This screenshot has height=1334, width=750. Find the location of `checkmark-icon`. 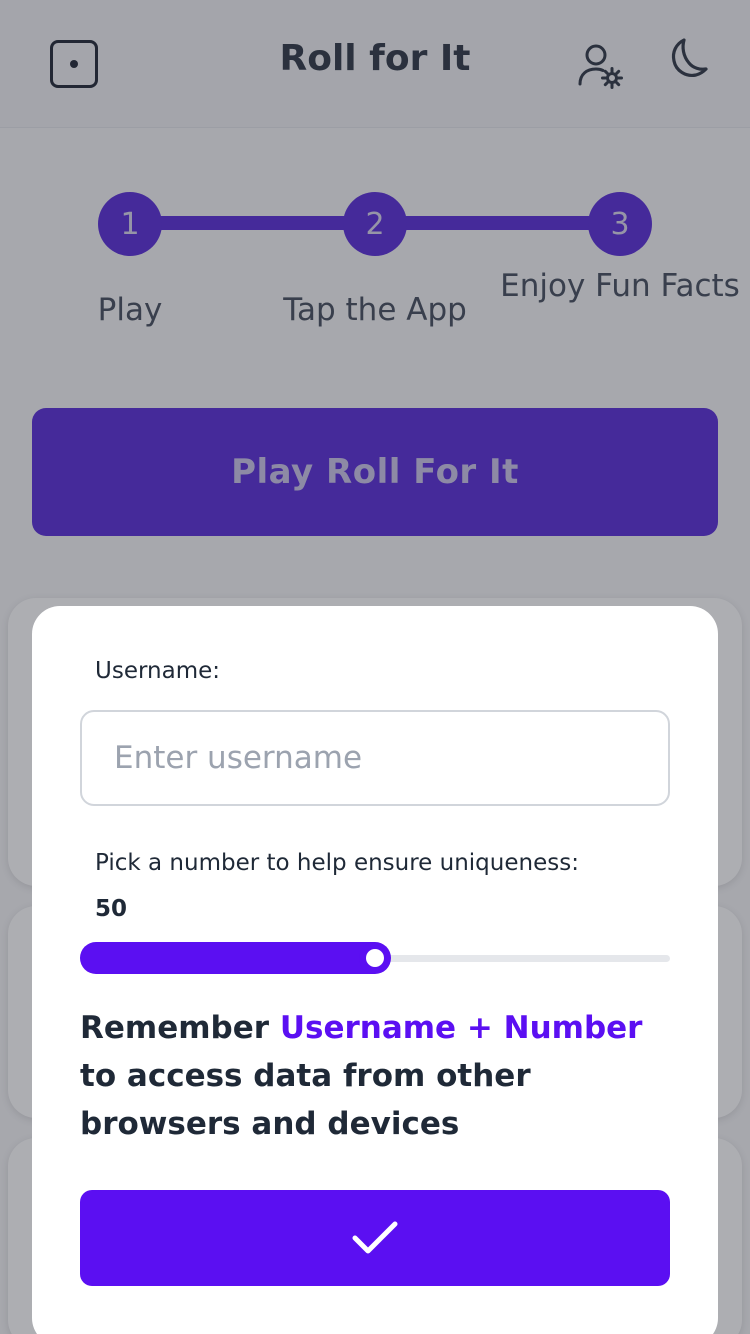

checkmark-icon is located at coordinates (375, 1237).